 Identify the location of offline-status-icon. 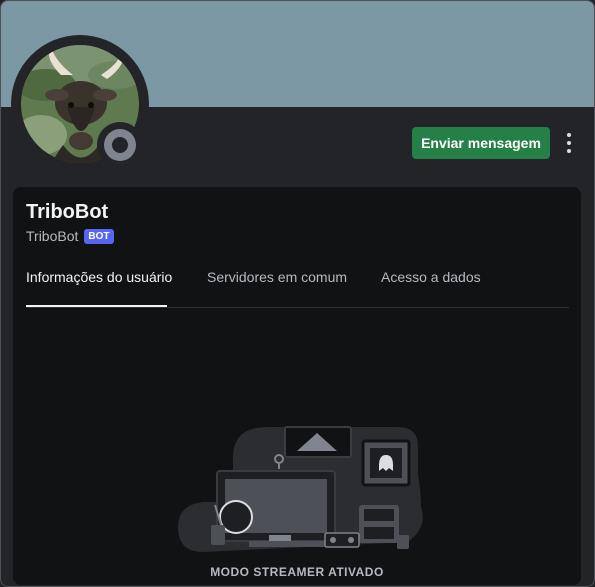
(120, 145).